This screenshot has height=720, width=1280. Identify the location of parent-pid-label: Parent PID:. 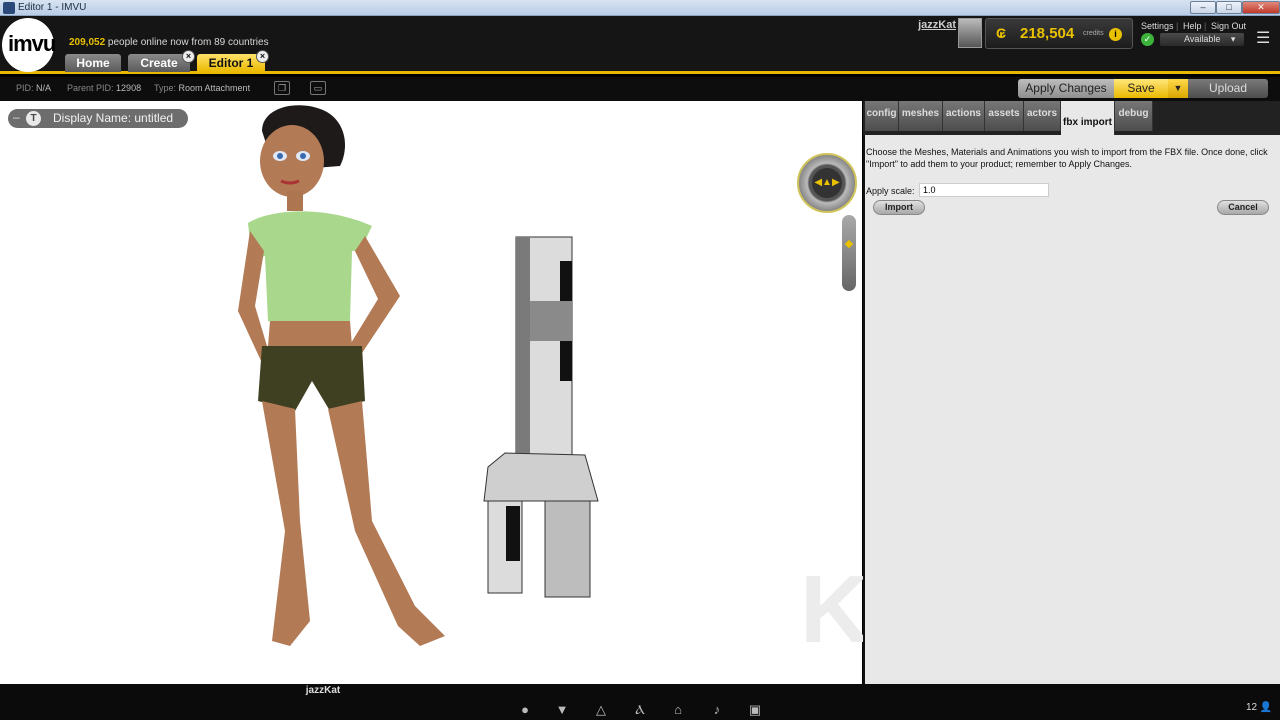
(90, 88).